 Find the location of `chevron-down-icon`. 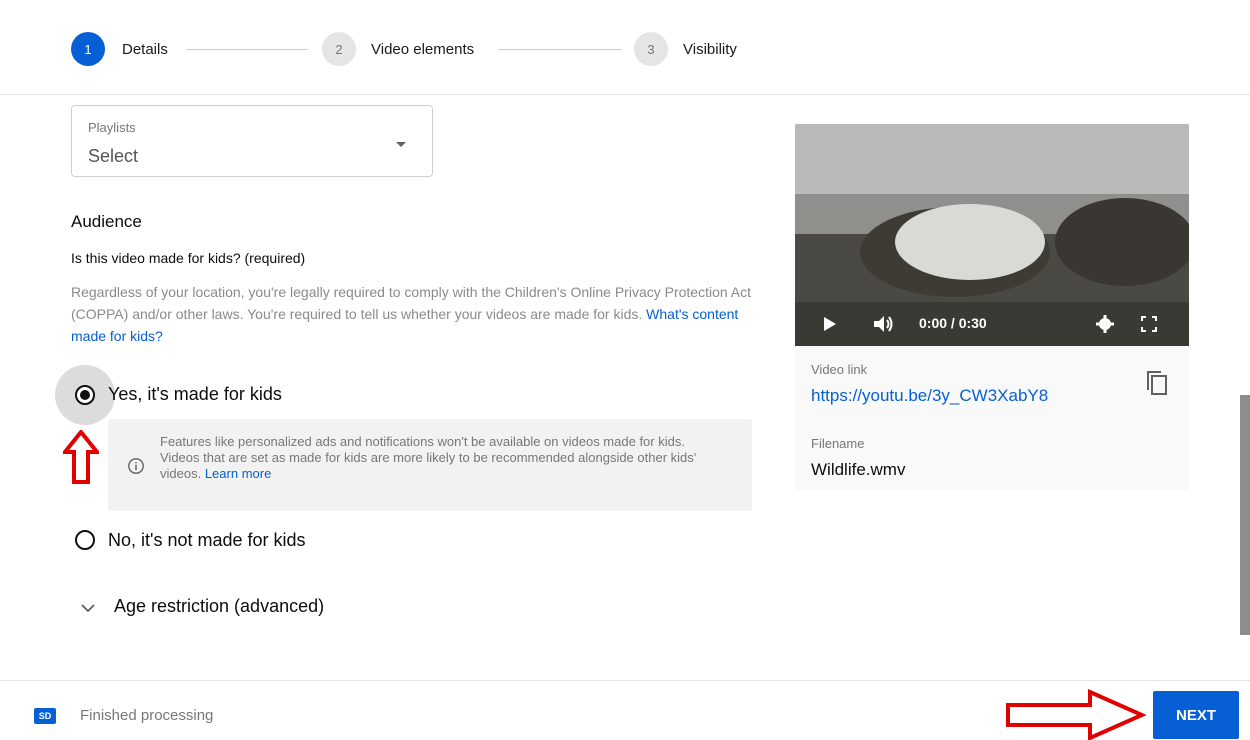

chevron-down-icon is located at coordinates (88, 608).